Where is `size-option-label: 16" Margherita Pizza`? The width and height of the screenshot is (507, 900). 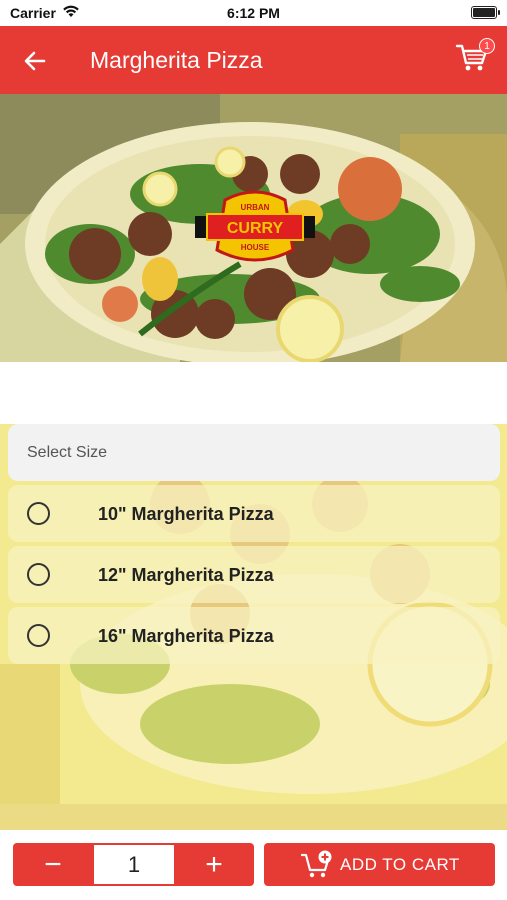
size-option-label: 16" Margherita Pizza is located at coordinates (186, 636).